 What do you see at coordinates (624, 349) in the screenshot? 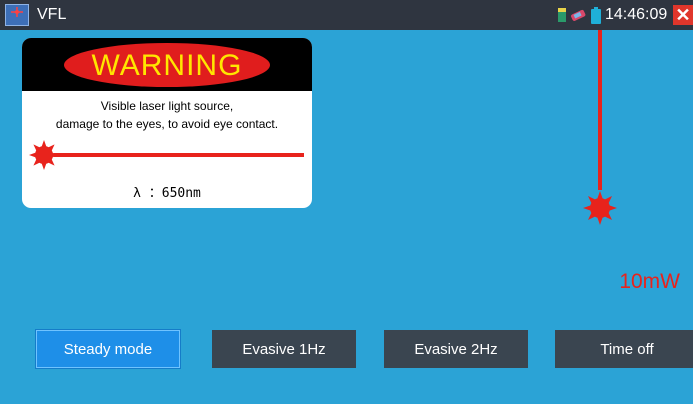
I see `time-off-button: Time off` at bounding box center [624, 349].